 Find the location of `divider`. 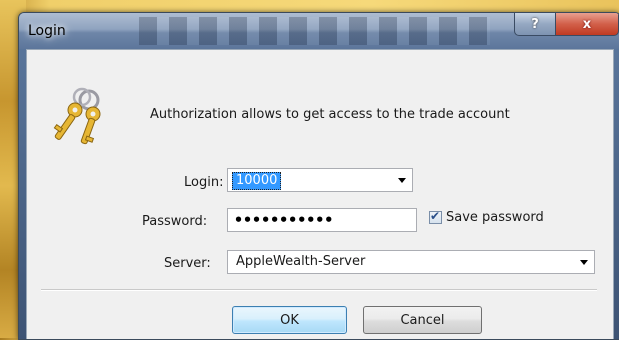

divider is located at coordinates (319, 290).